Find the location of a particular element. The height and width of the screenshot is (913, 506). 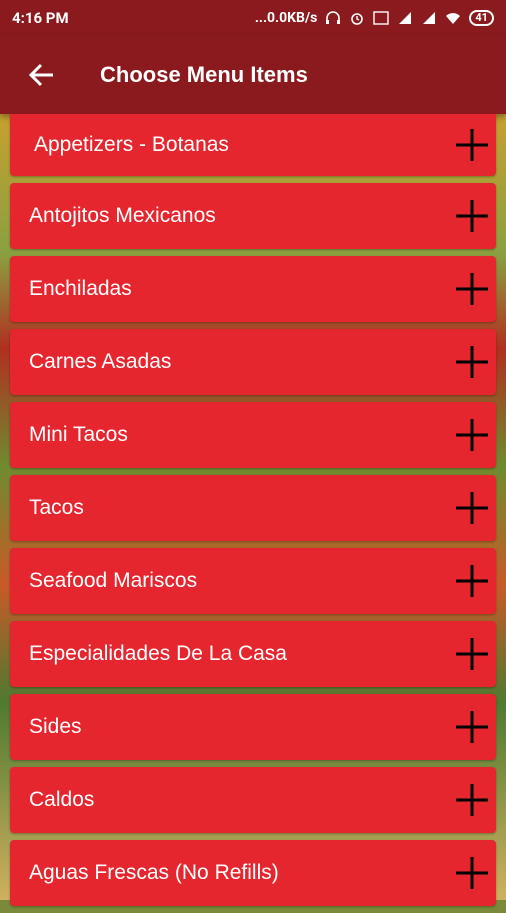

menu-item-aguas-frescas: Aguas Frescas (No Refills) is located at coordinates (253, 873).